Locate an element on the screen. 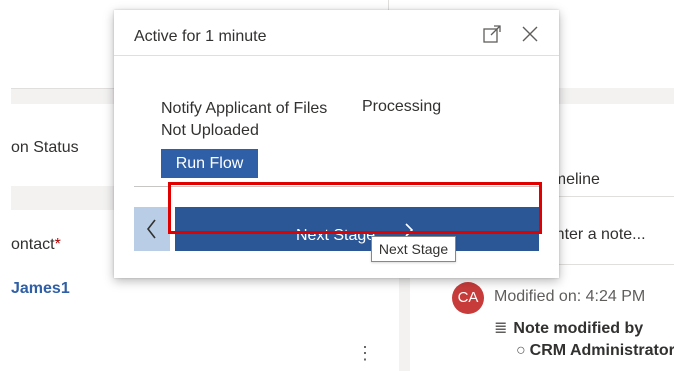  note-author: ○ CRM Administrator is located at coordinates (595, 350).